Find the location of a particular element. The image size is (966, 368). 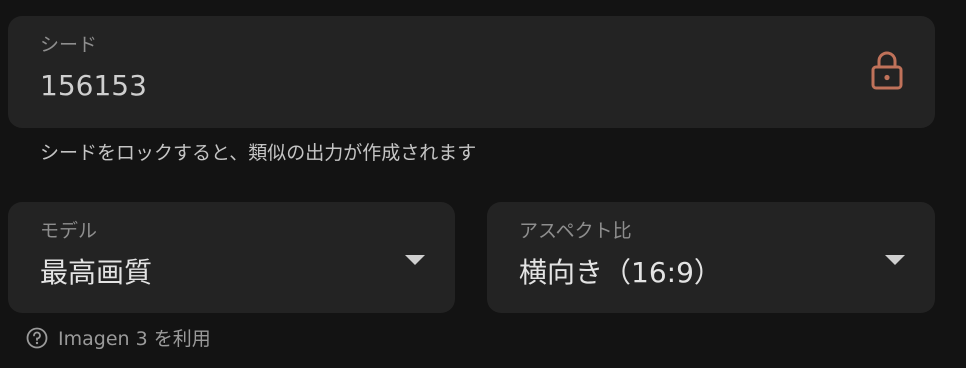

lock-icon is located at coordinates (887, 72).